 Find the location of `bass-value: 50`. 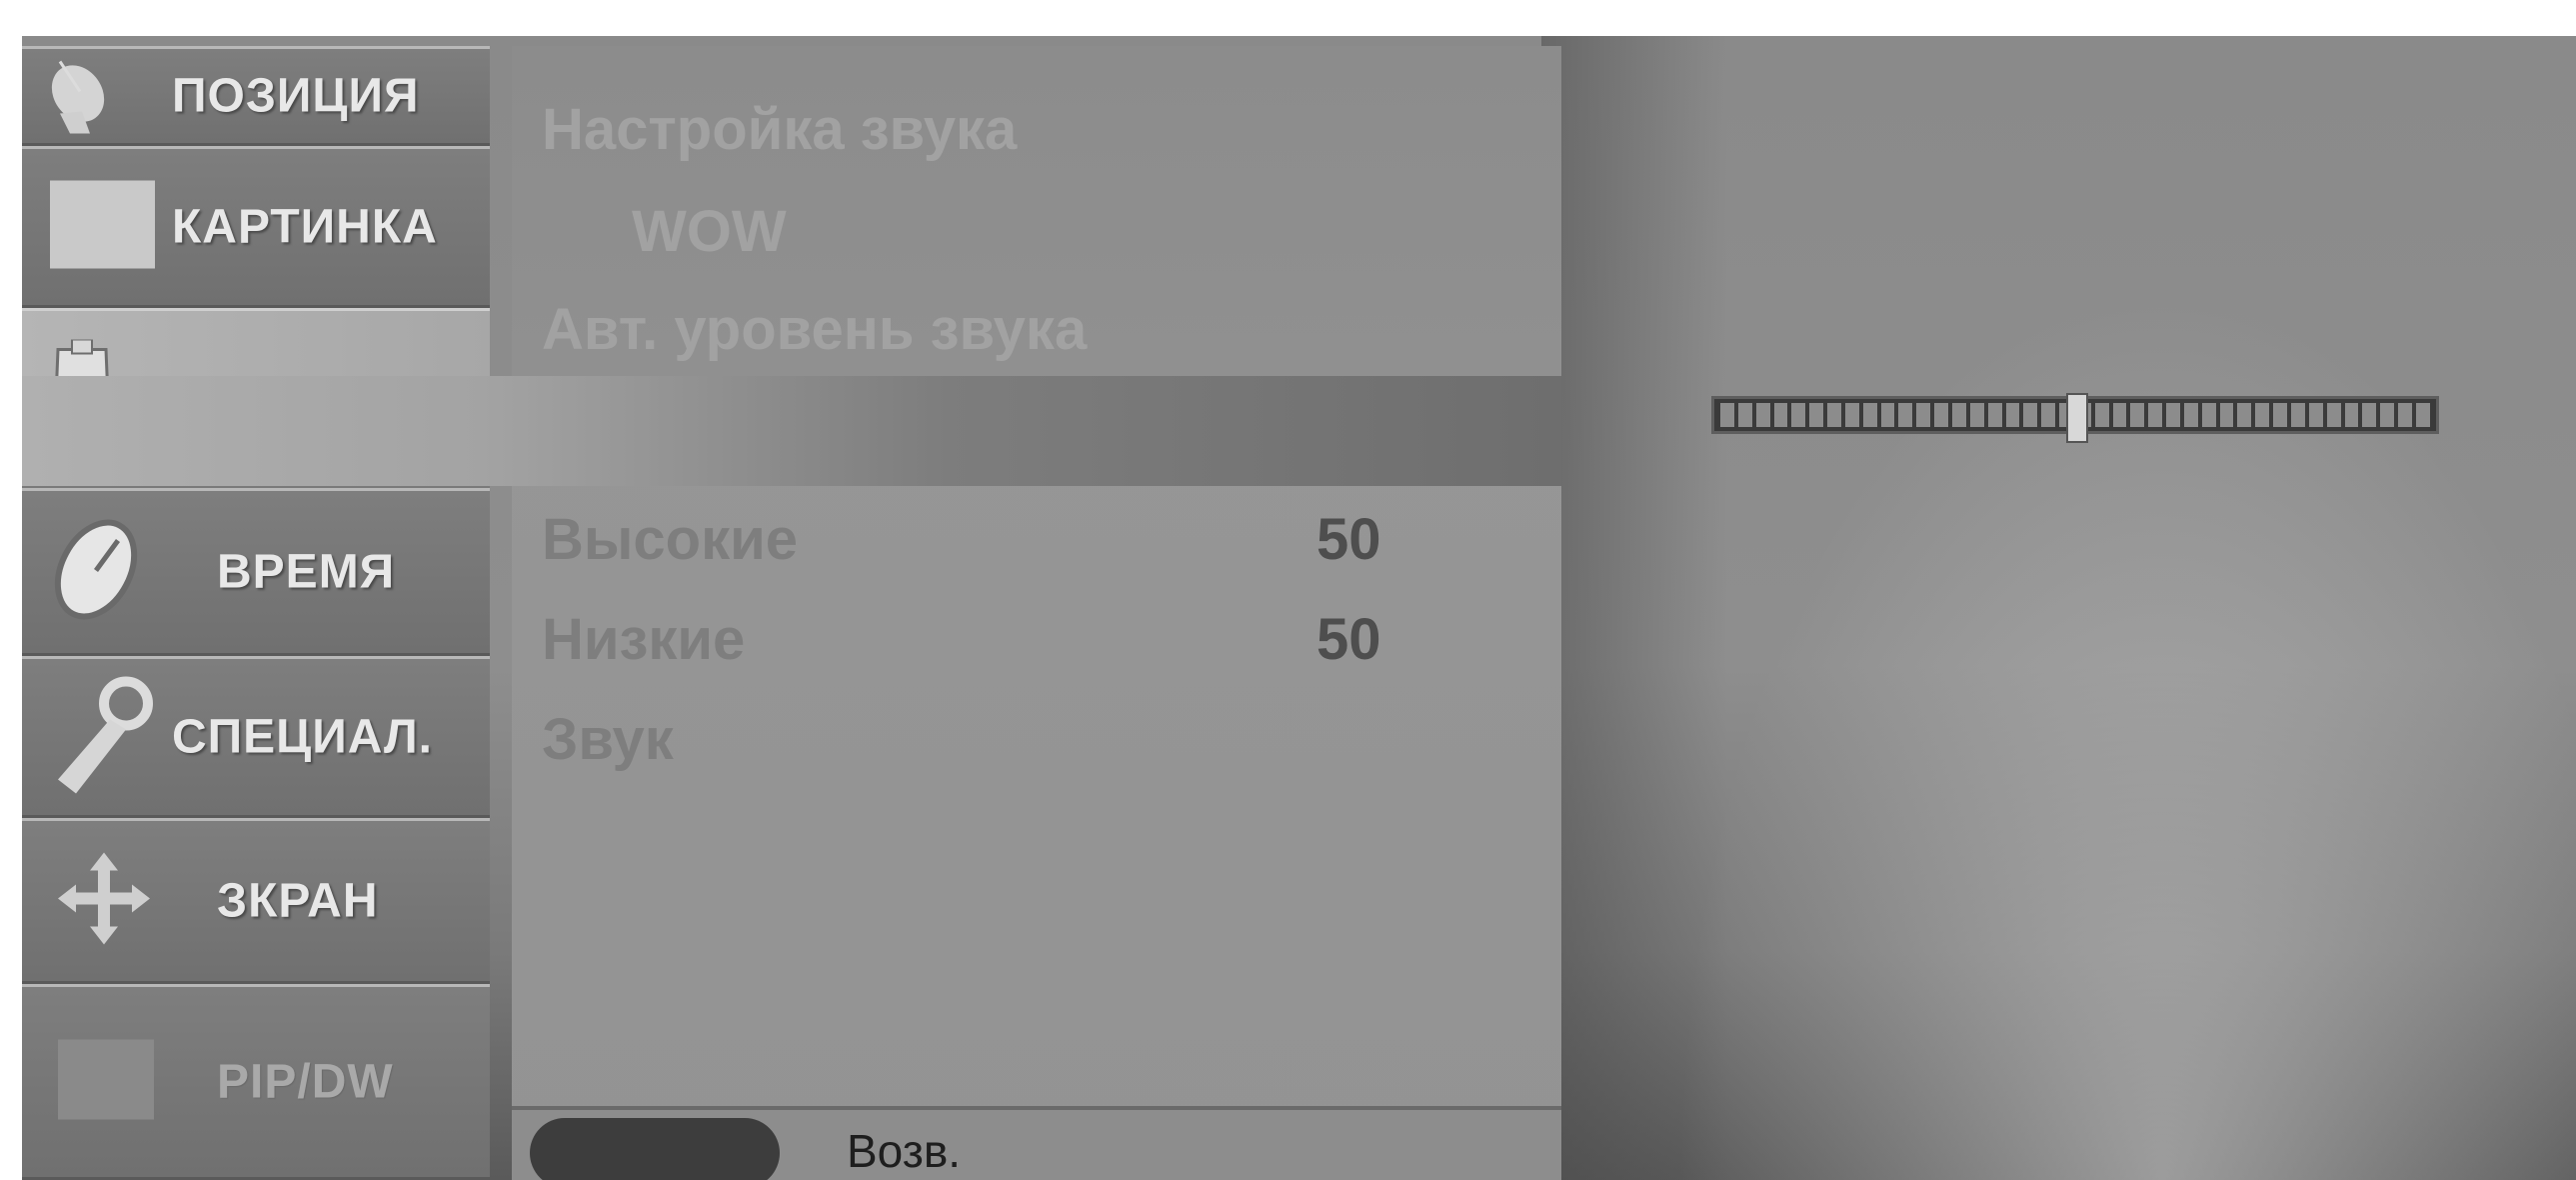

bass-value: 50 is located at coordinates (1349, 639).